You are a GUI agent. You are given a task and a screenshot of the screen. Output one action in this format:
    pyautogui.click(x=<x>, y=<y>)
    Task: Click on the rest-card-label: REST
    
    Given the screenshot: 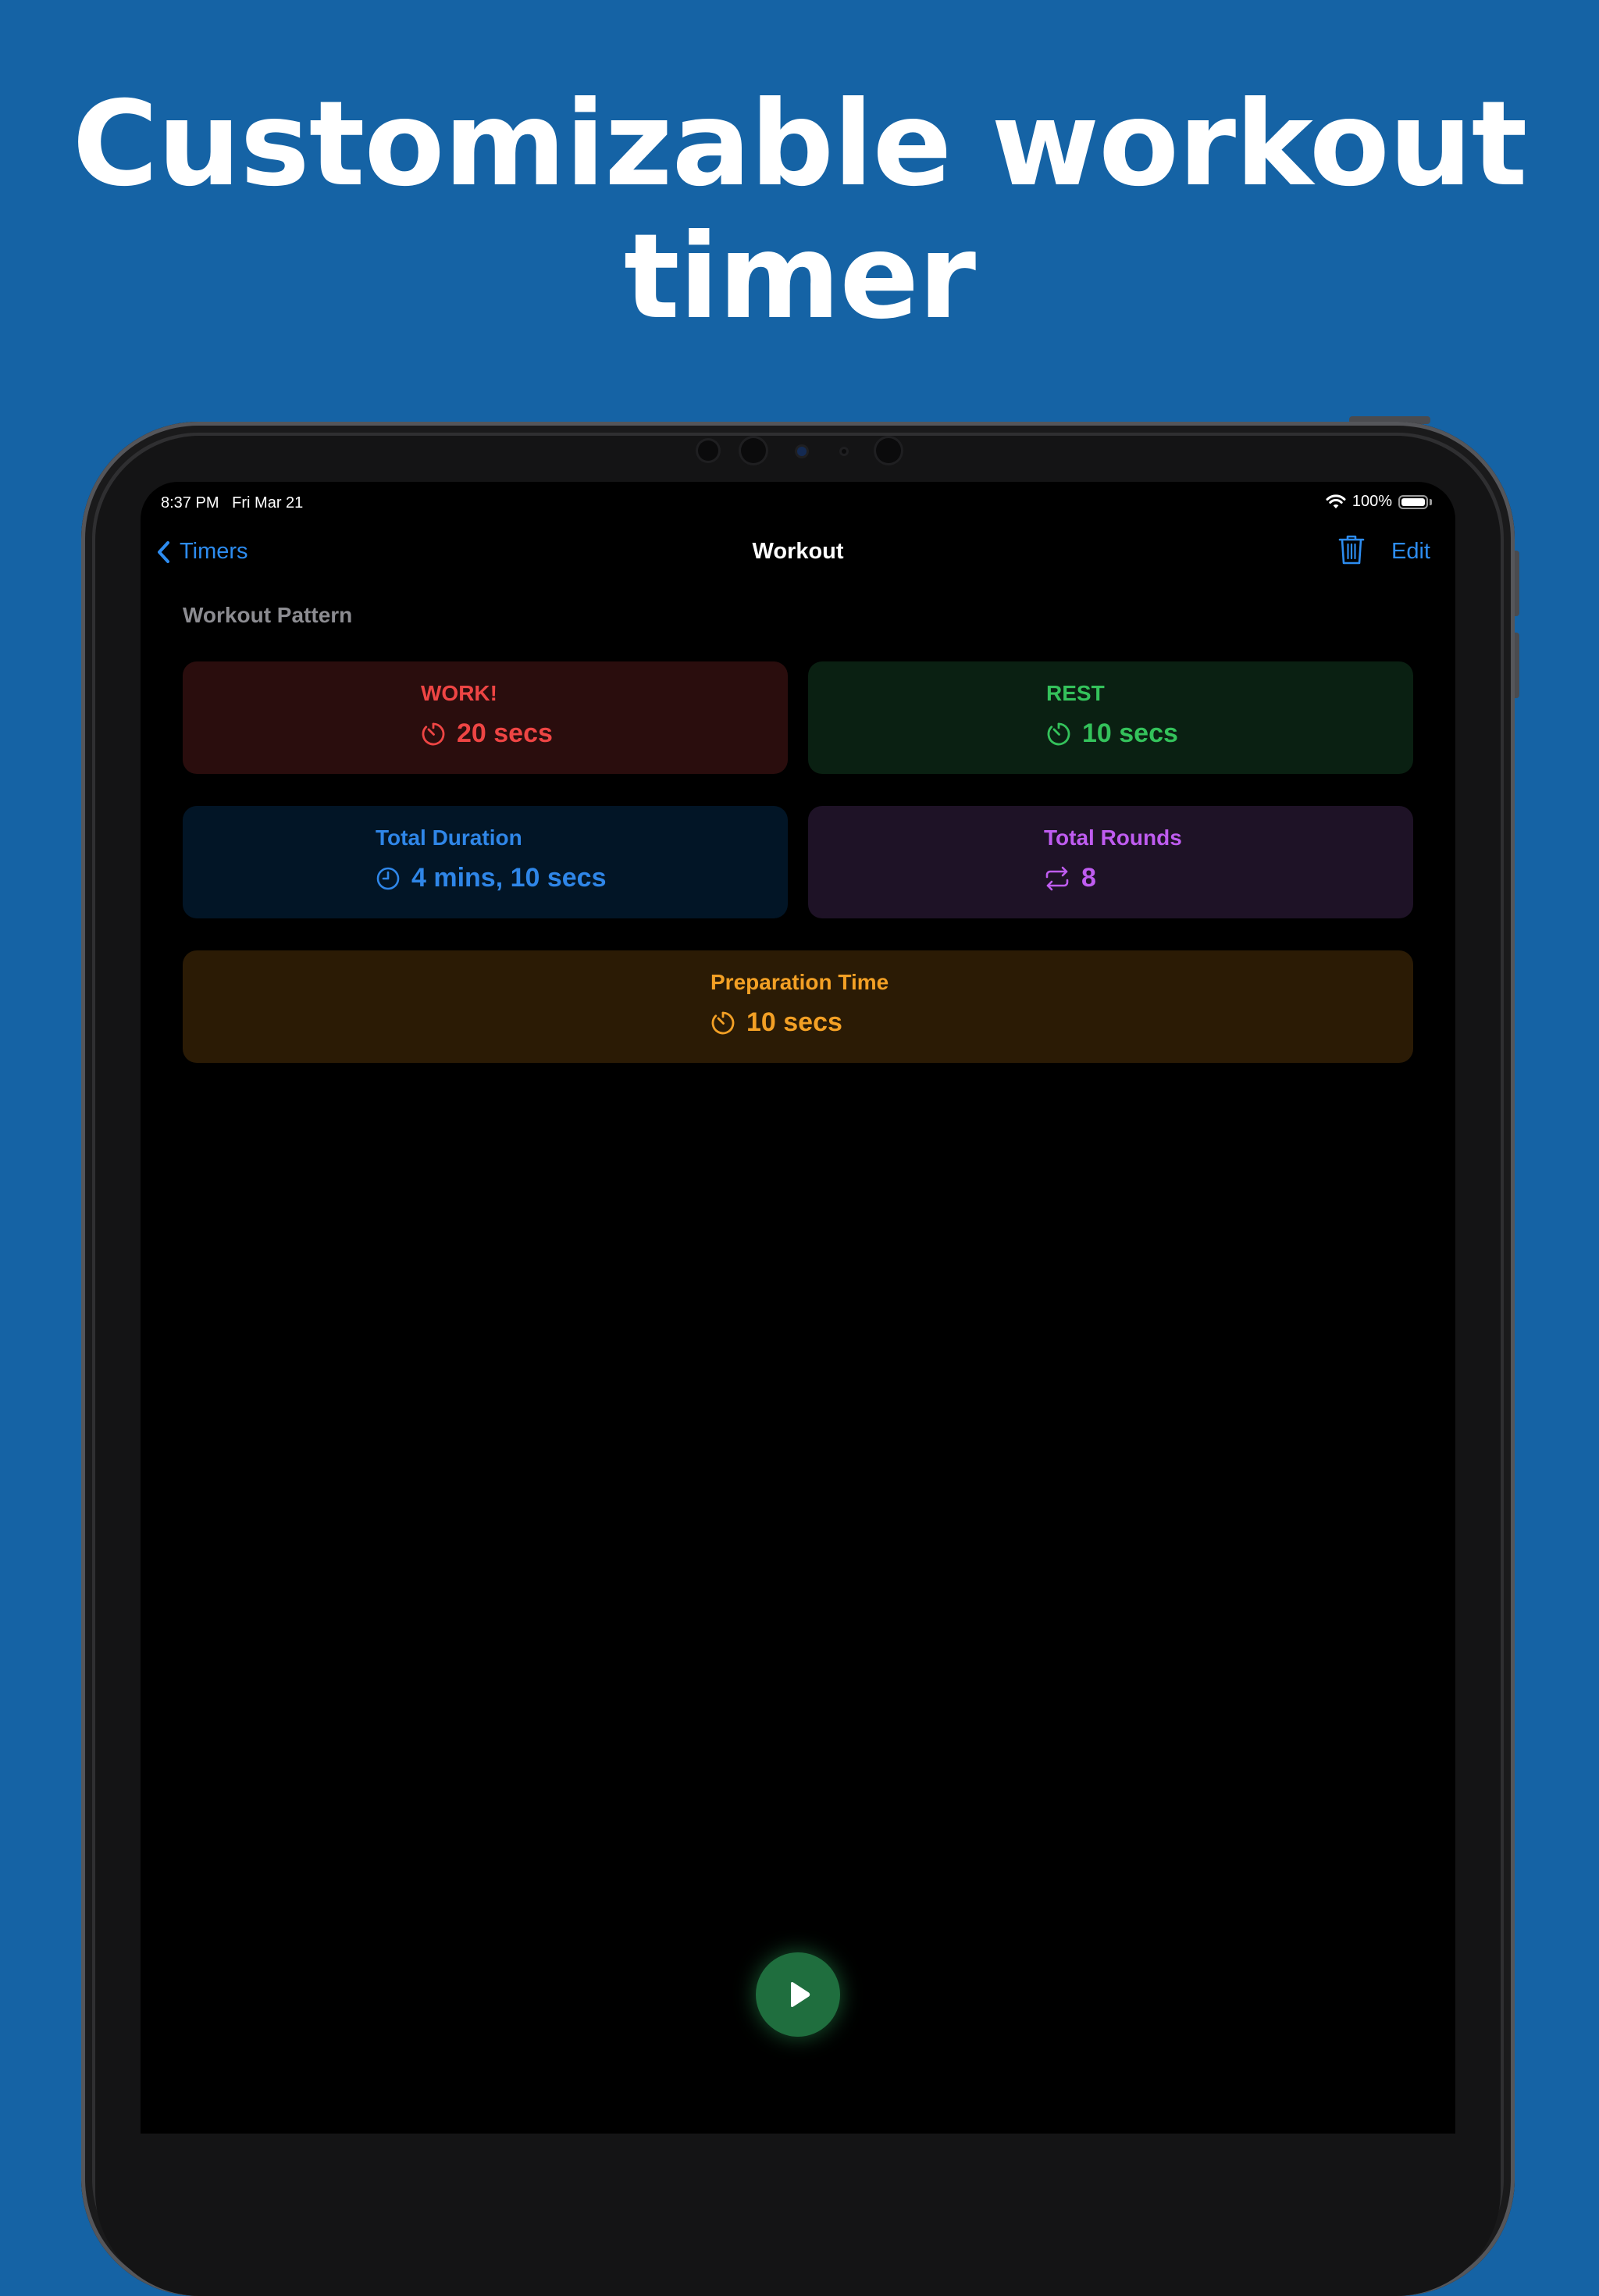 What is the action you would take?
    pyautogui.click(x=1075, y=693)
    